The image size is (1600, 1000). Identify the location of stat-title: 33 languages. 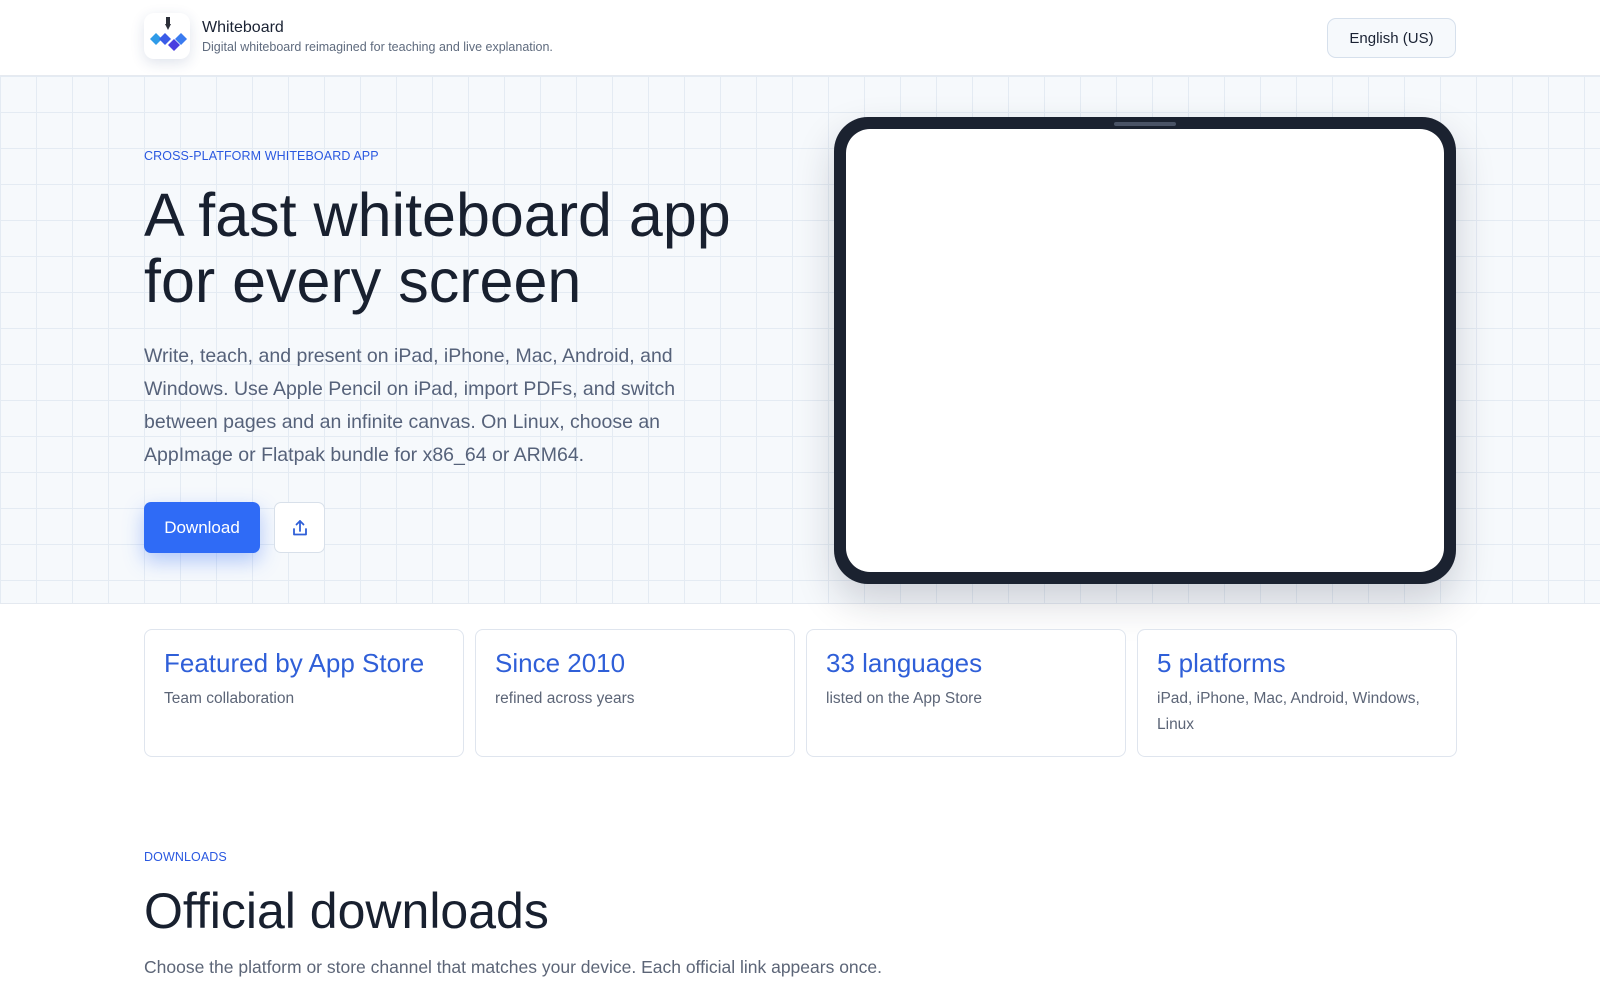
(904, 663).